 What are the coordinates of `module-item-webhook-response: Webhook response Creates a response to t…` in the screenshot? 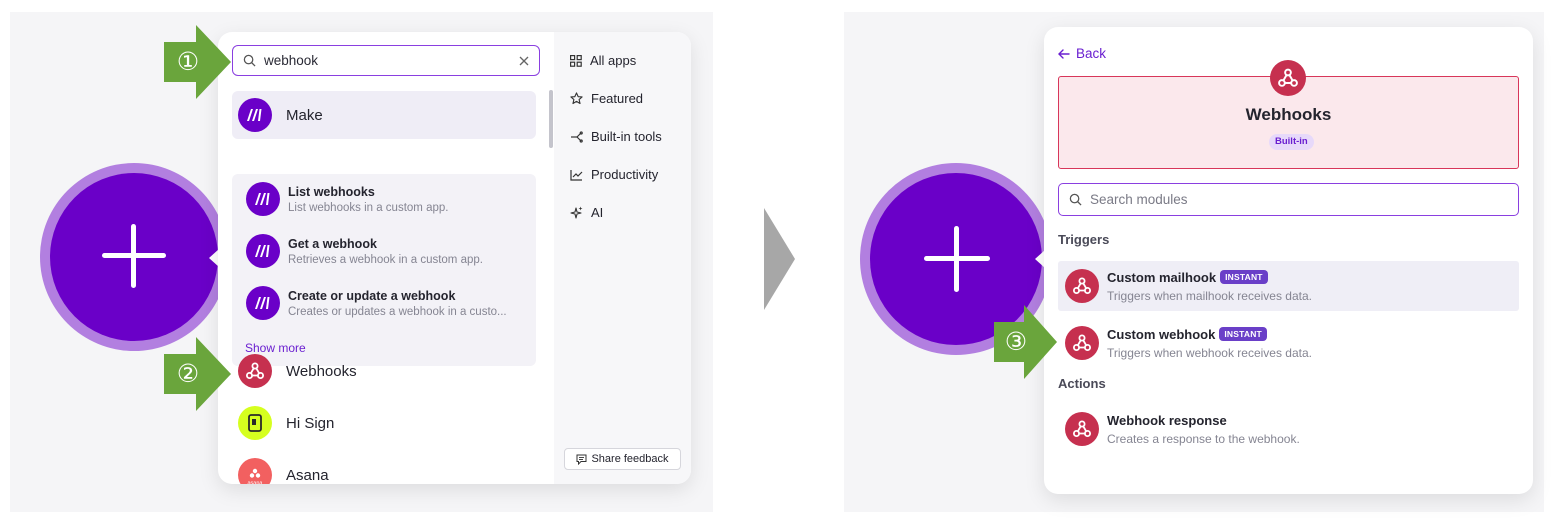 It's located at (1288, 429).